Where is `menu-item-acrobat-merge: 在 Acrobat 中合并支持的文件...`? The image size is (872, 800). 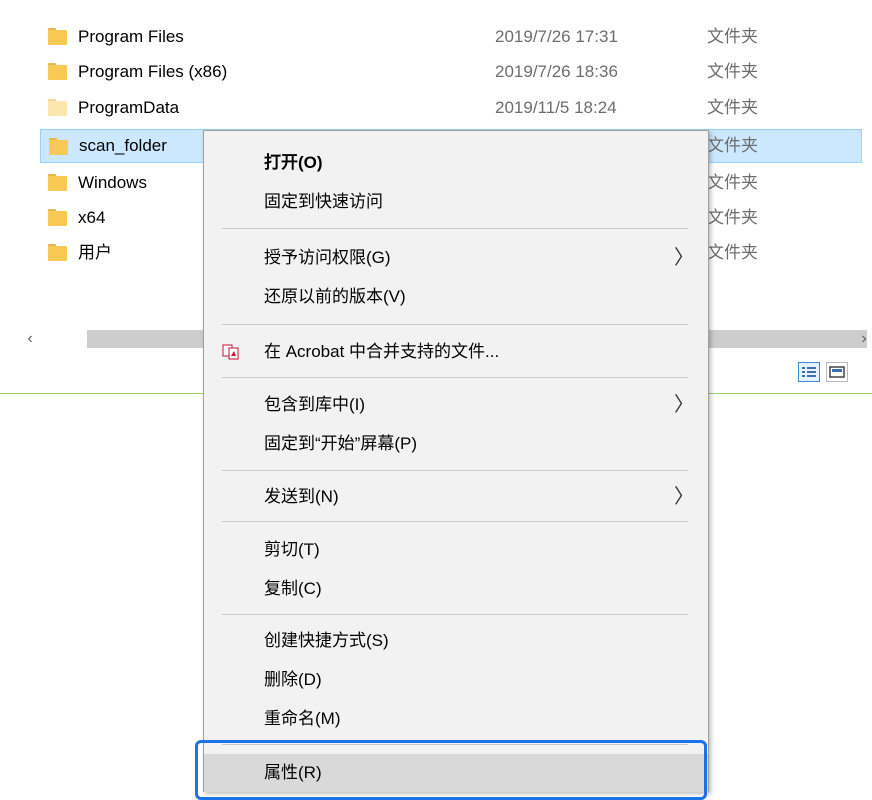
menu-item-acrobat-merge: 在 Acrobat 中合并支持的文件... is located at coordinates (456, 352).